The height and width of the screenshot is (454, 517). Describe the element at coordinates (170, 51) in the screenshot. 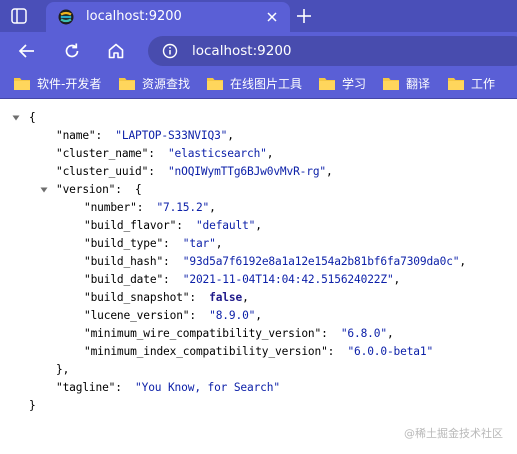

I see `site-info-icon` at that location.